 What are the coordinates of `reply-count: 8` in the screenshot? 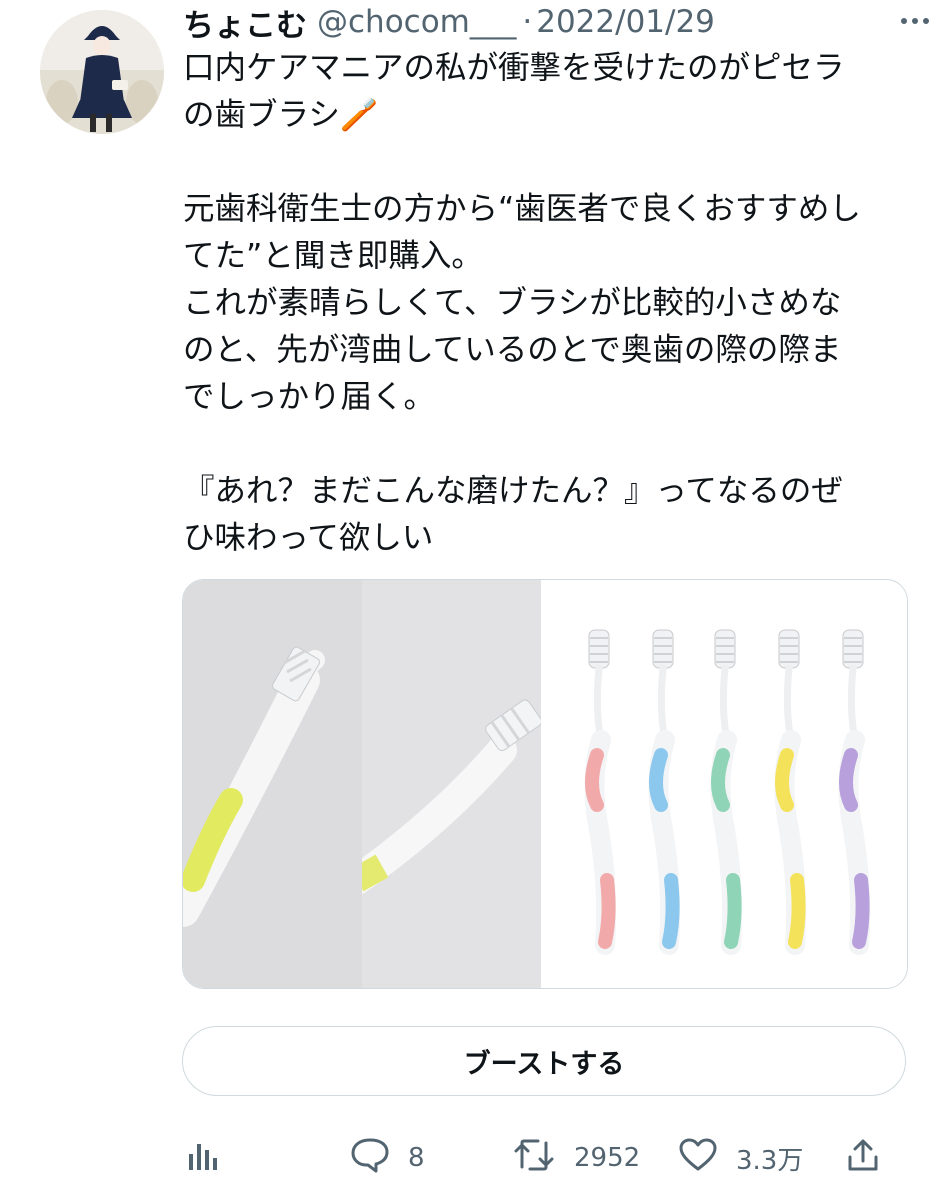 It's located at (416, 1158).